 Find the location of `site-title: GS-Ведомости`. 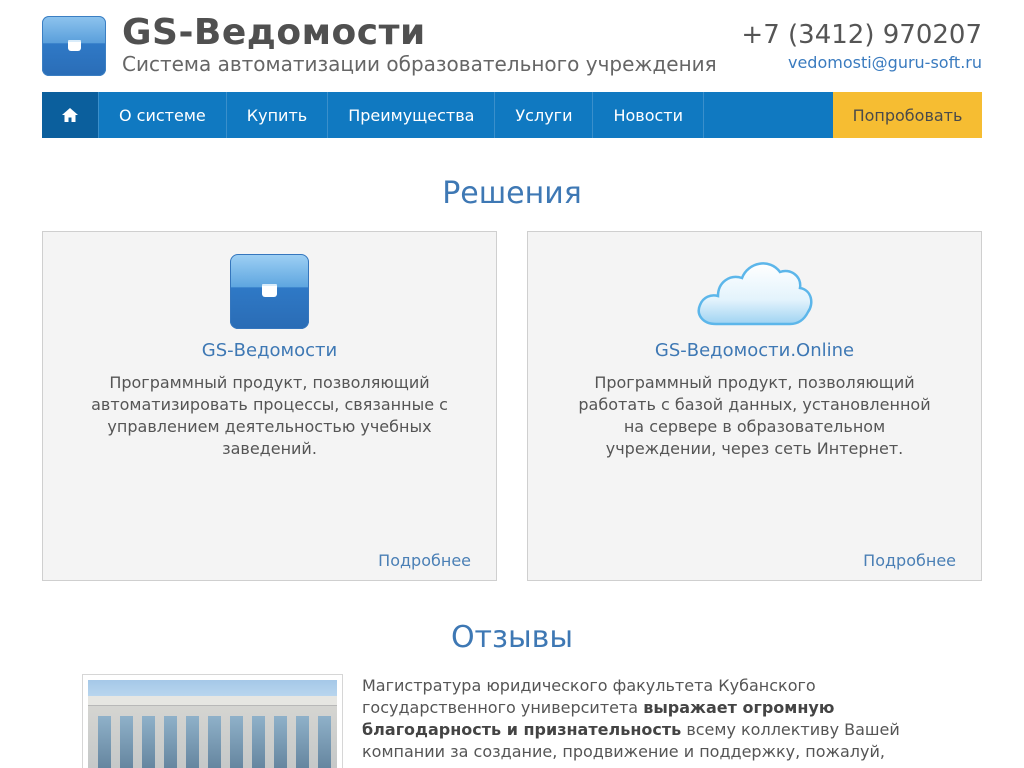

site-title: GS-Ведомости is located at coordinates (274, 32).